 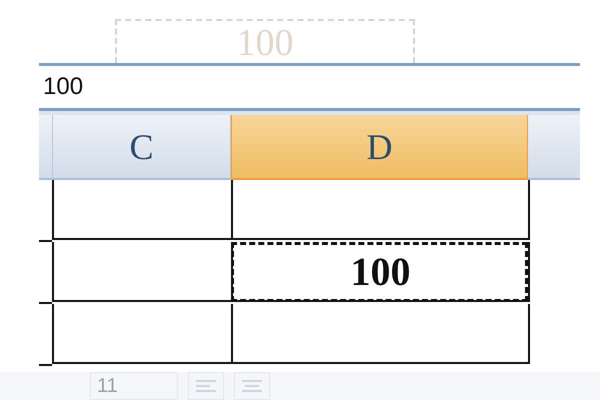 I want to click on column-header: D, so click(x=379, y=147).